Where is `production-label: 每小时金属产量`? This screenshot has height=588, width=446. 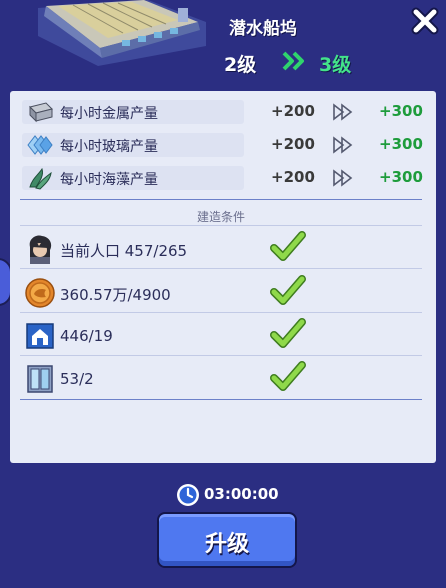
production-label: 每小时金属产量 is located at coordinates (109, 114).